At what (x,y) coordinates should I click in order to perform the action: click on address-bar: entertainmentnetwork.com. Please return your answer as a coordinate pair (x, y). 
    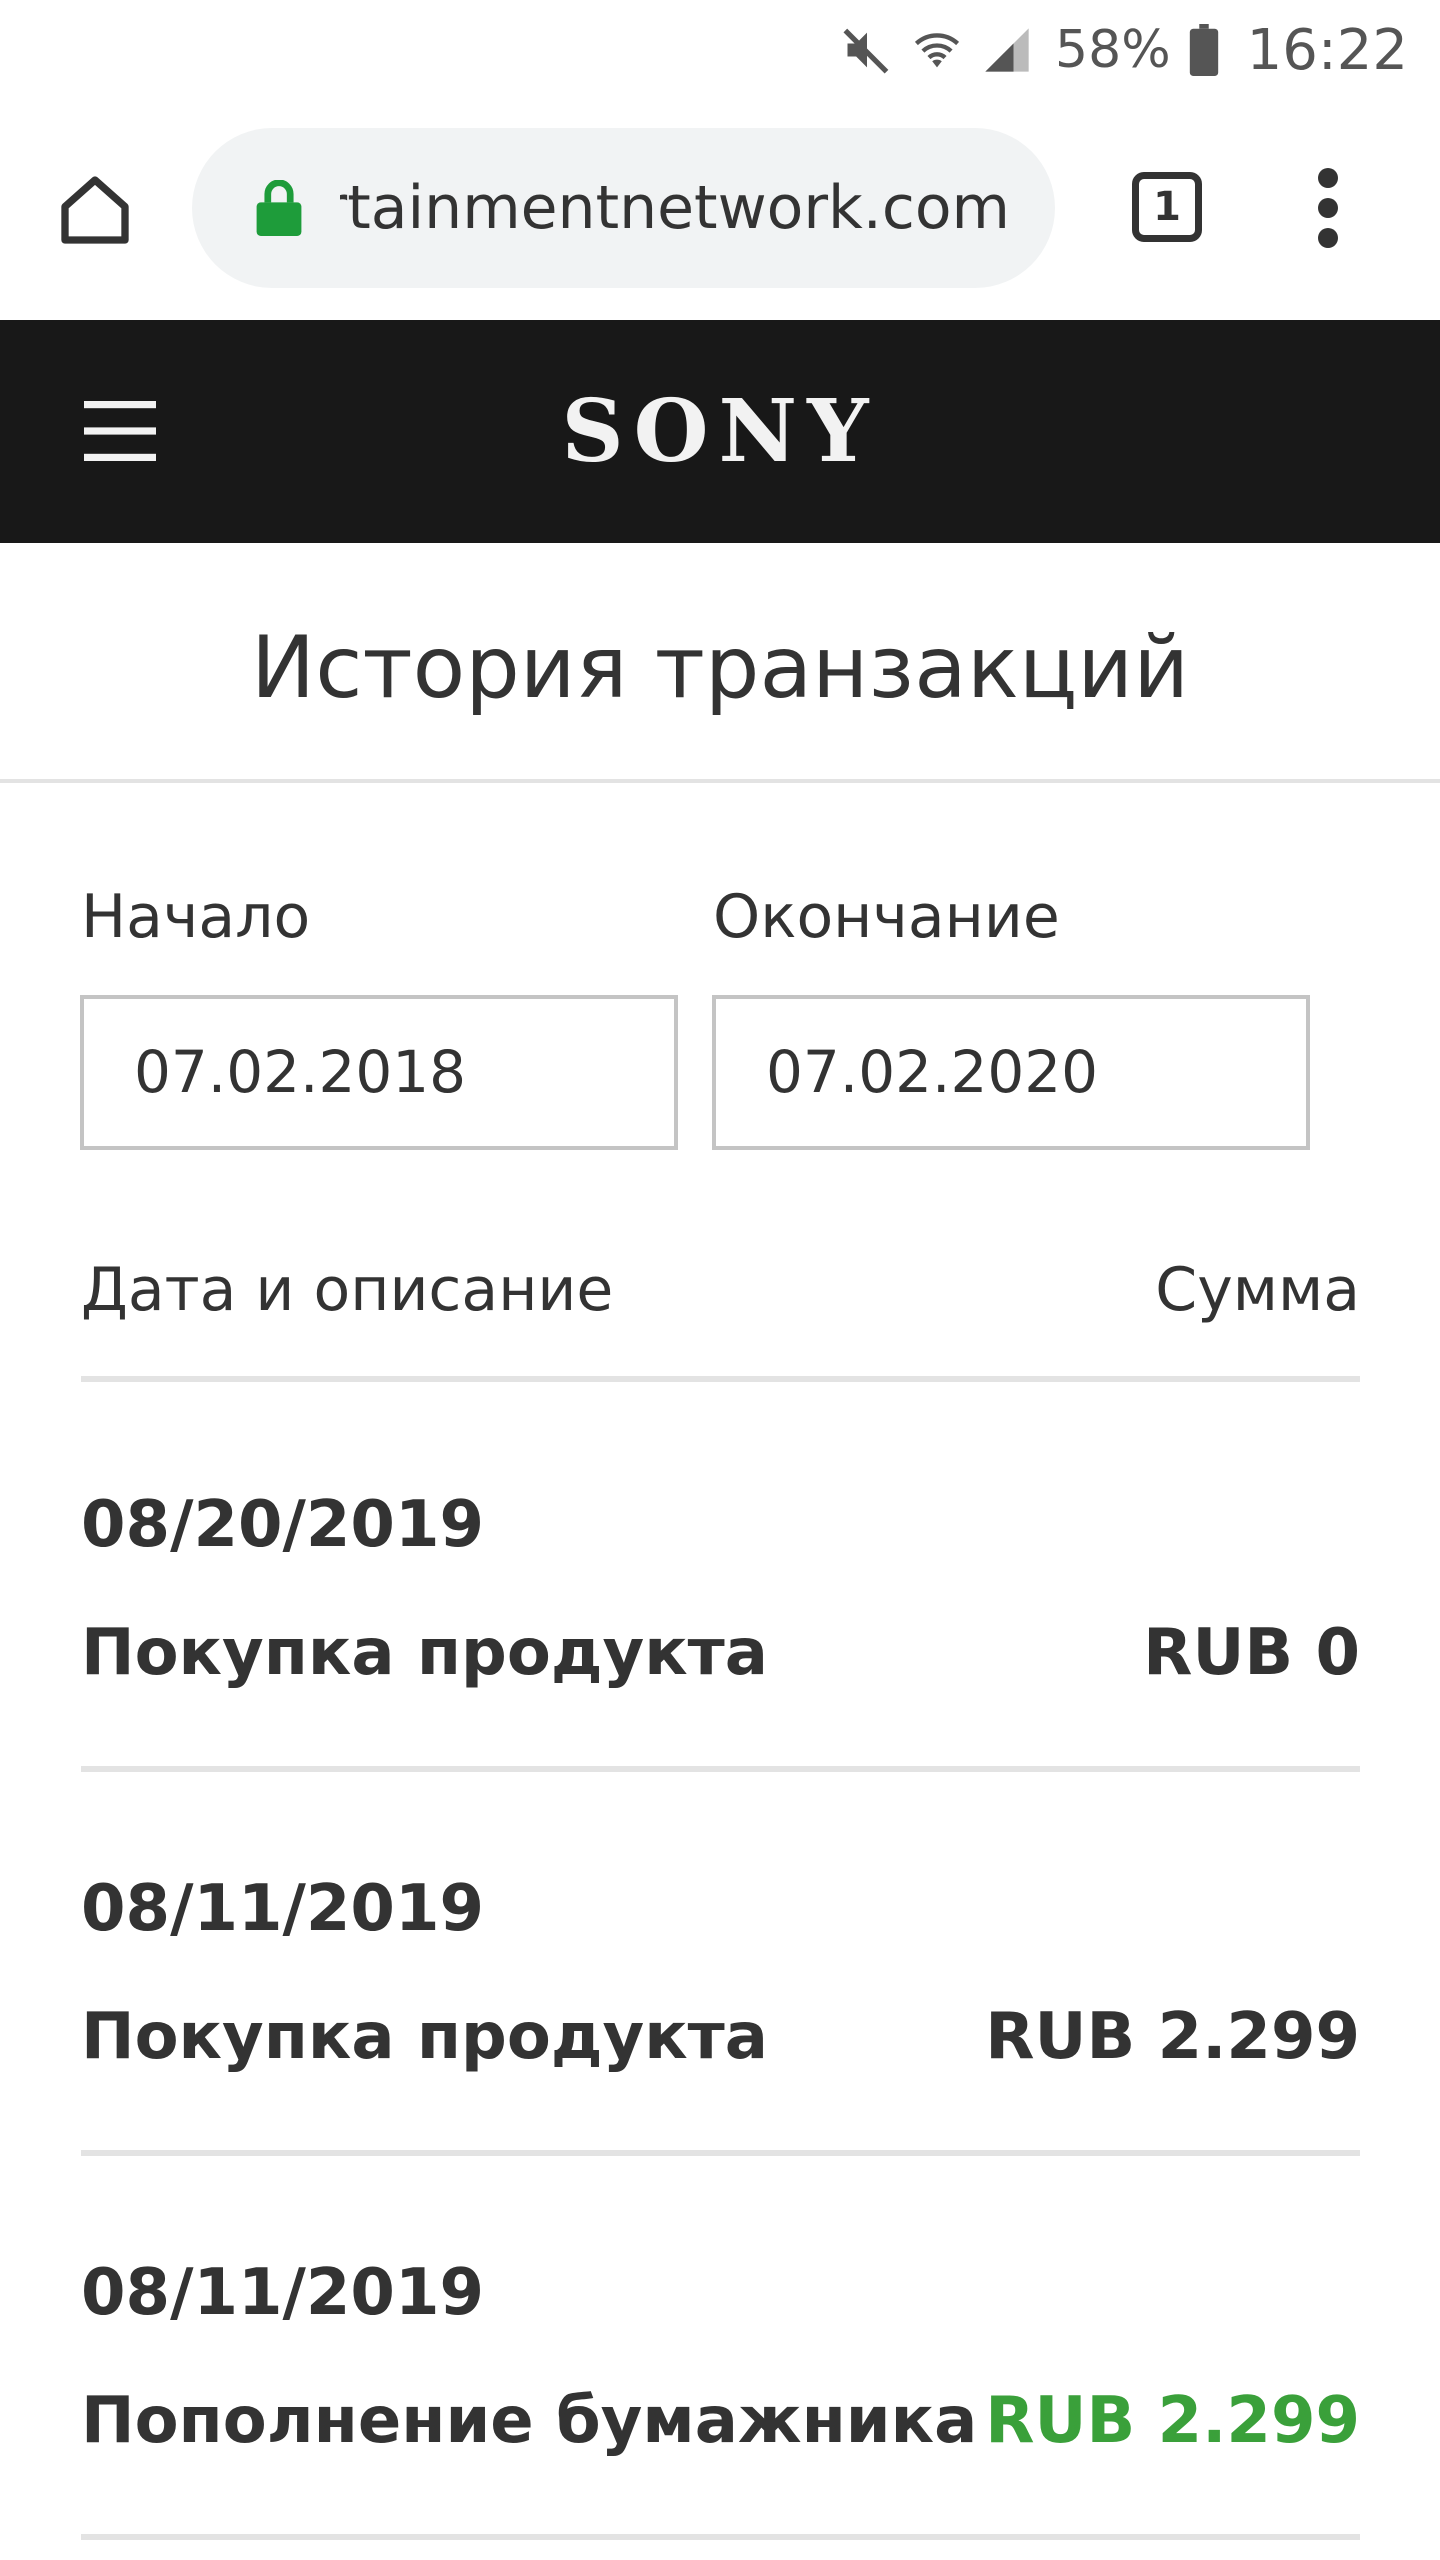
    Looking at the image, I should click on (623, 208).